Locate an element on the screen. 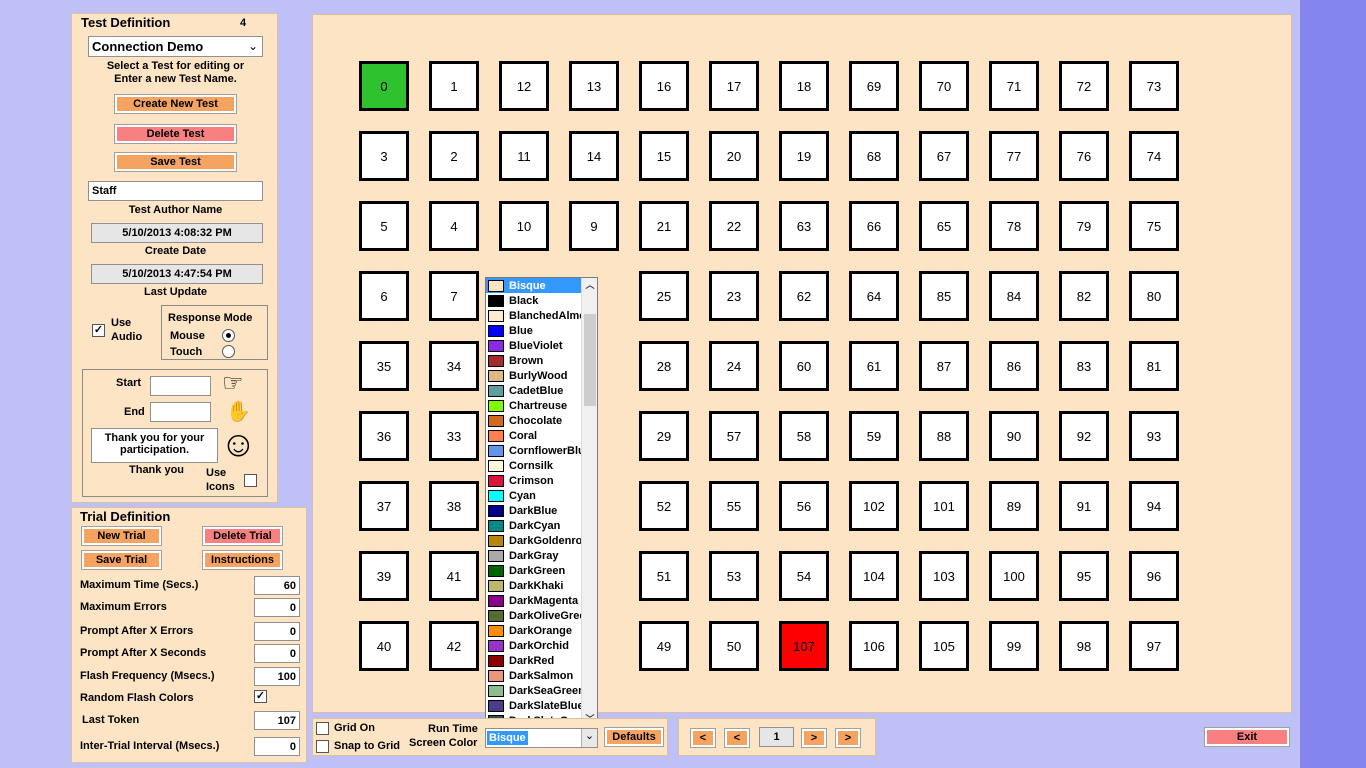 This screenshot has height=768, width=1366. token-tile: 15 is located at coordinates (664, 156).